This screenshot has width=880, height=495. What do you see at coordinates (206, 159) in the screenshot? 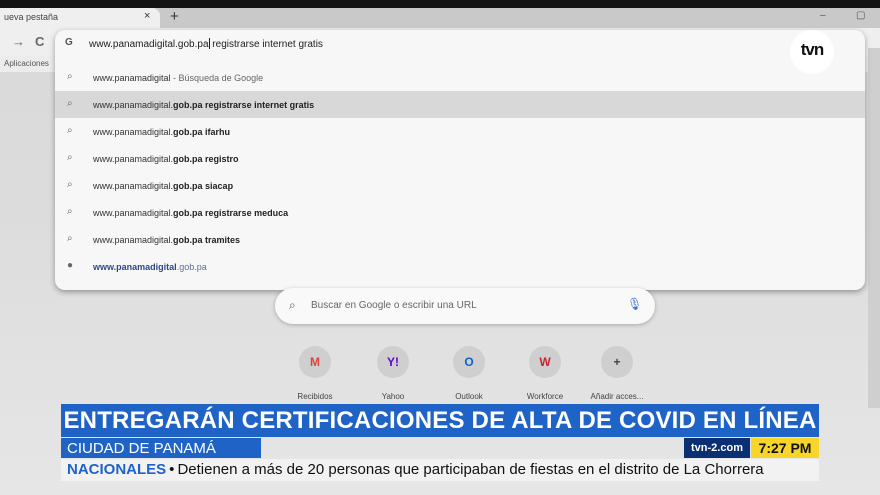
I see `suggestion-completion: gob.pa registro` at bounding box center [206, 159].